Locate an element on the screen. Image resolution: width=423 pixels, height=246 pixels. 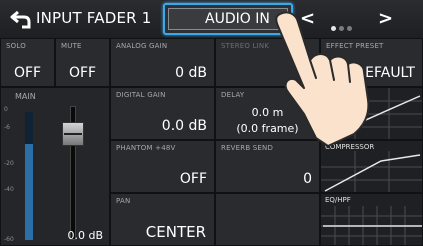
back-arrow-icon is located at coordinates (21, 19).